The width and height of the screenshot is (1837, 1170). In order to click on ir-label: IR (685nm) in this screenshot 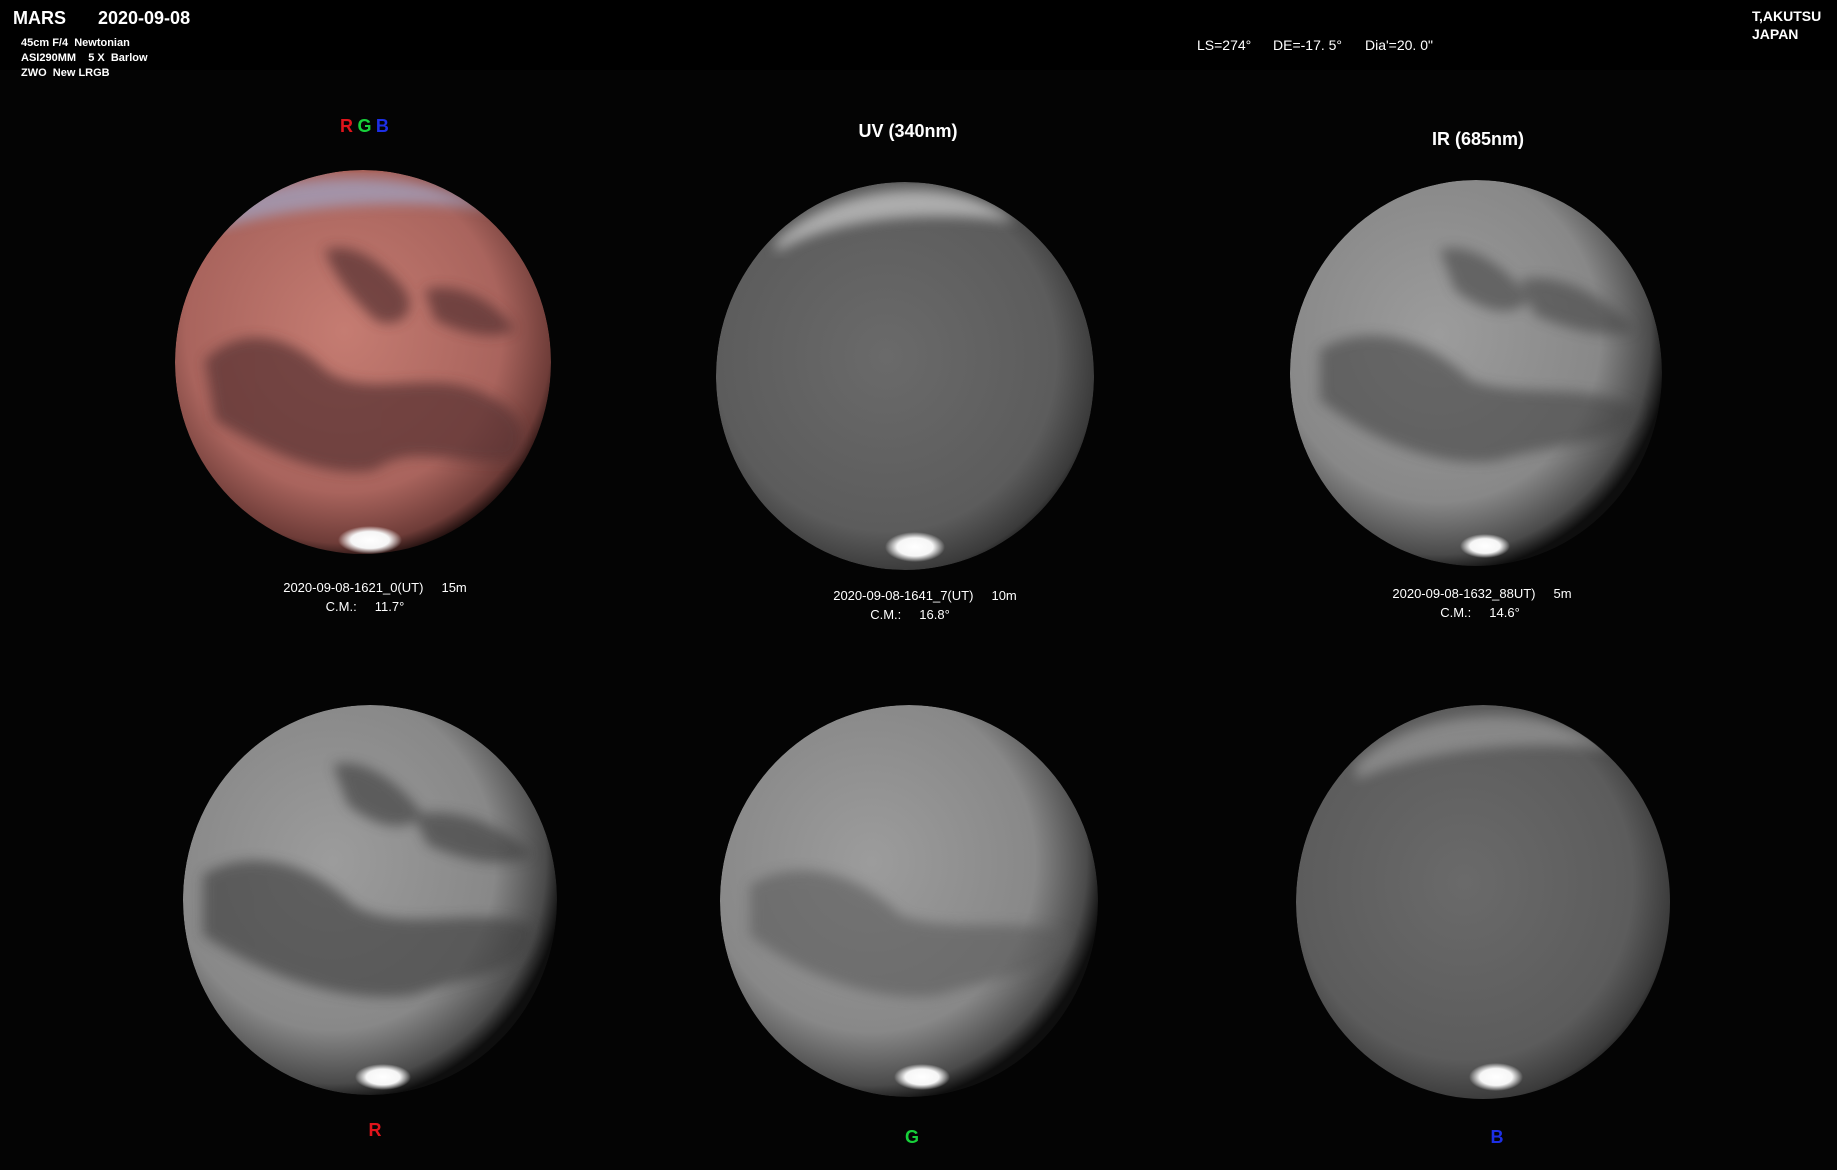, I will do `click(1478, 139)`.